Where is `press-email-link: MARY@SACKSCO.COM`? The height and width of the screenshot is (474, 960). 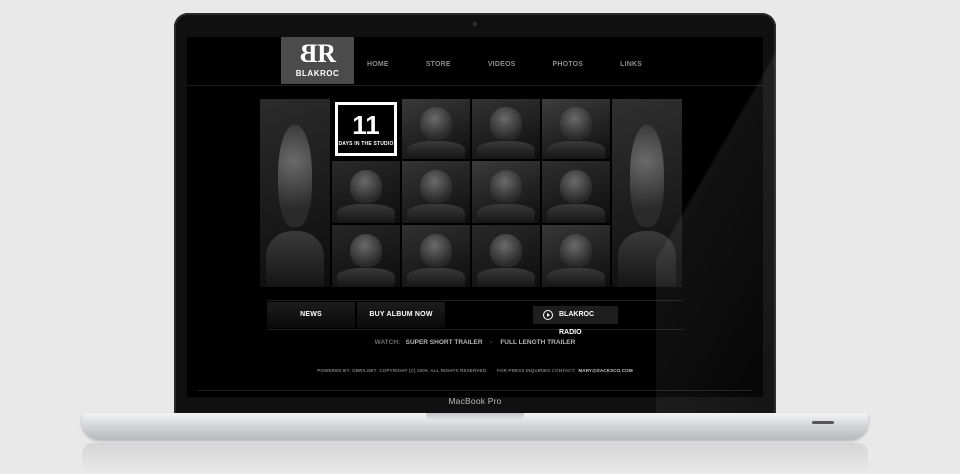 press-email-link: MARY@SACKSCO.COM is located at coordinates (605, 370).